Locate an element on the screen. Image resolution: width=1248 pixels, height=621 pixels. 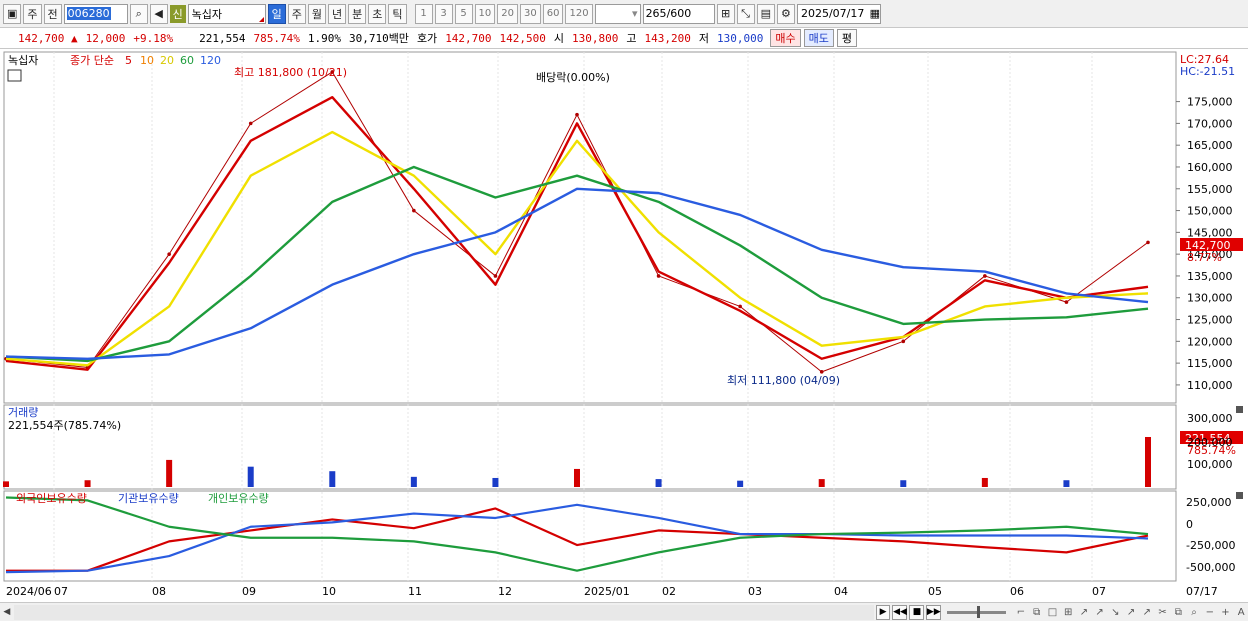
volume-panel is located at coordinates (590, 447).